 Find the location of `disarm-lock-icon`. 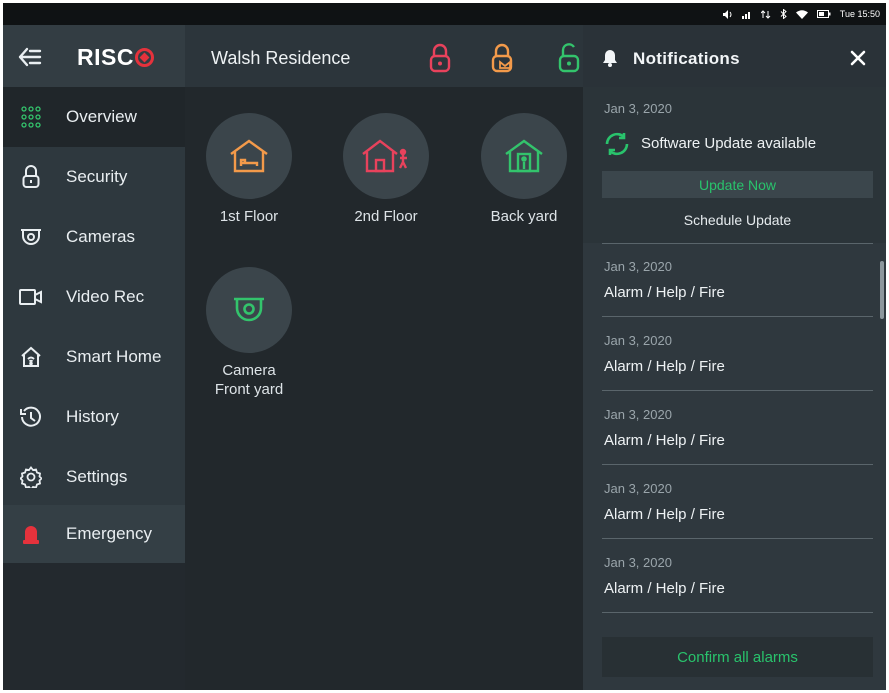

disarm-lock-icon is located at coordinates (569, 58).